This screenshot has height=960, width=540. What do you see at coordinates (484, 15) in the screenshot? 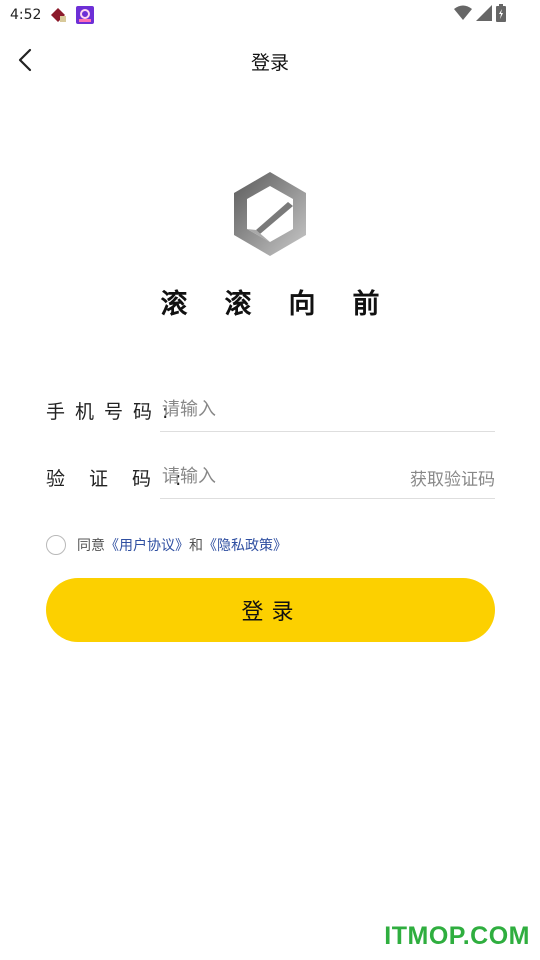
I see `signal-icon` at bounding box center [484, 15].